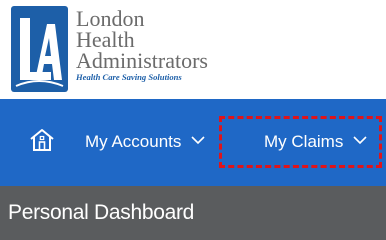 Image resolution: width=386 pixels, height=240 pixels. What do you see at coordinates (142, 60) in the screenshot?
I see `logo-name-line-3: Administrators` at bounding box center [142, 60].